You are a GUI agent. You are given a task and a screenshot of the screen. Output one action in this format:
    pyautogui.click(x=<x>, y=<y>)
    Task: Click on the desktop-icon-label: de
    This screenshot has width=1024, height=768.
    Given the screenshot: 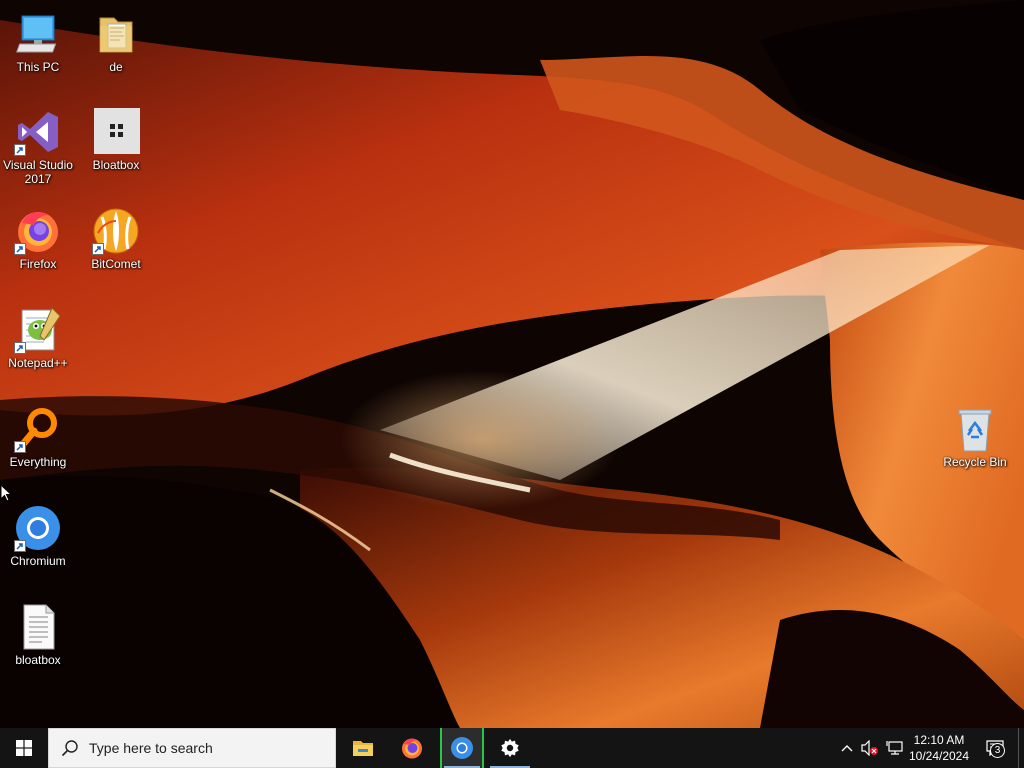 What is the action you would take?
    pyautogui.click(x=116, y=67)
    